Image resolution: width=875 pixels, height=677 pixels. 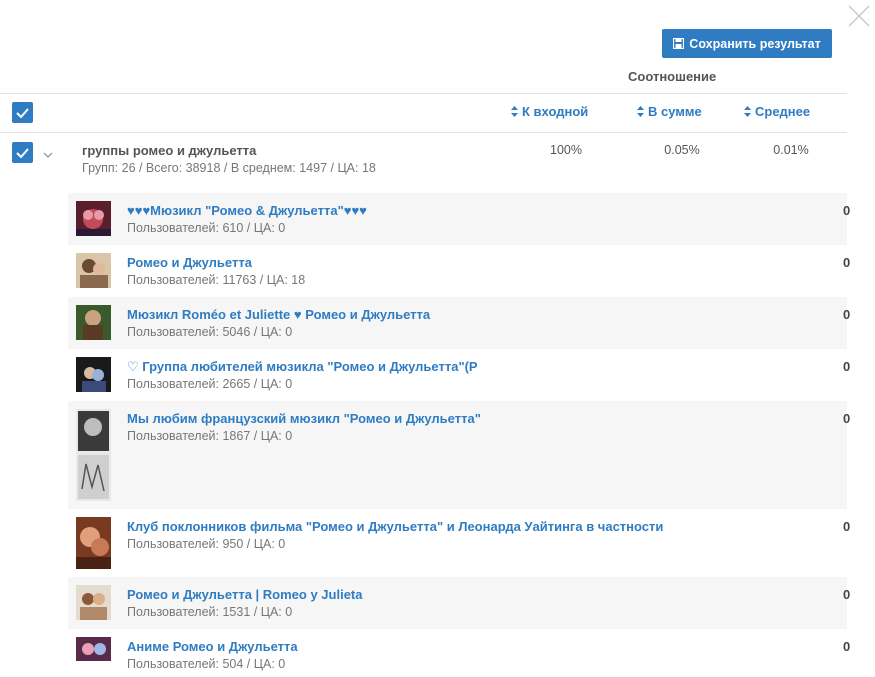 What do you see at coordinates (679, 43) in the screenshot?
I see `save-icon` at bounding box center [679, 43].